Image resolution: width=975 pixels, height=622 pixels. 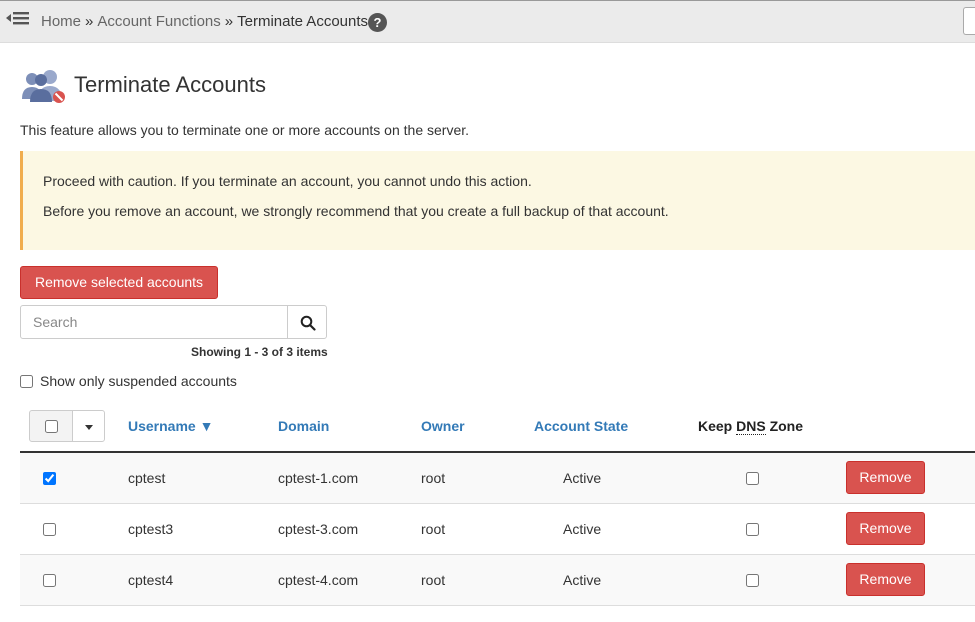 I want to click on breadcrumb-account-functions: Account Functions, so click(x=158, y=21).